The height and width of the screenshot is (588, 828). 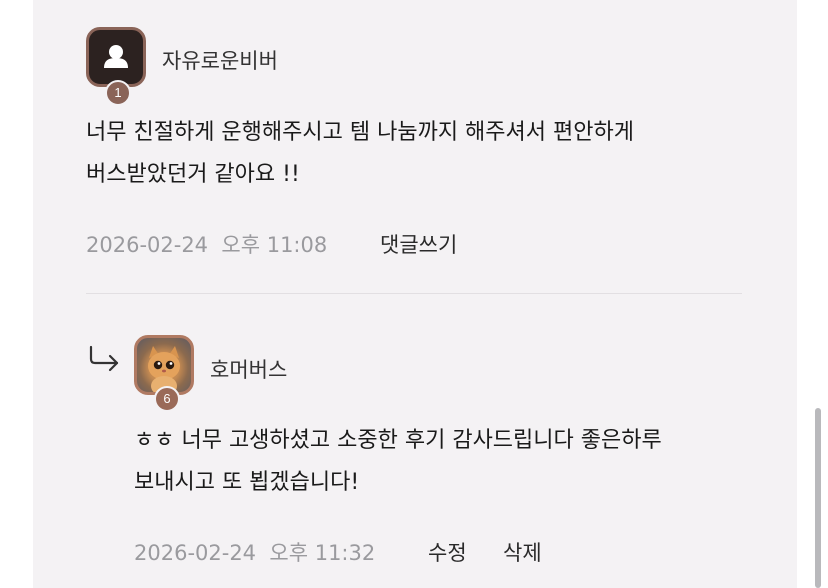 I want to click on reply-author-name: 호머버스, so click(x=248, y=369).